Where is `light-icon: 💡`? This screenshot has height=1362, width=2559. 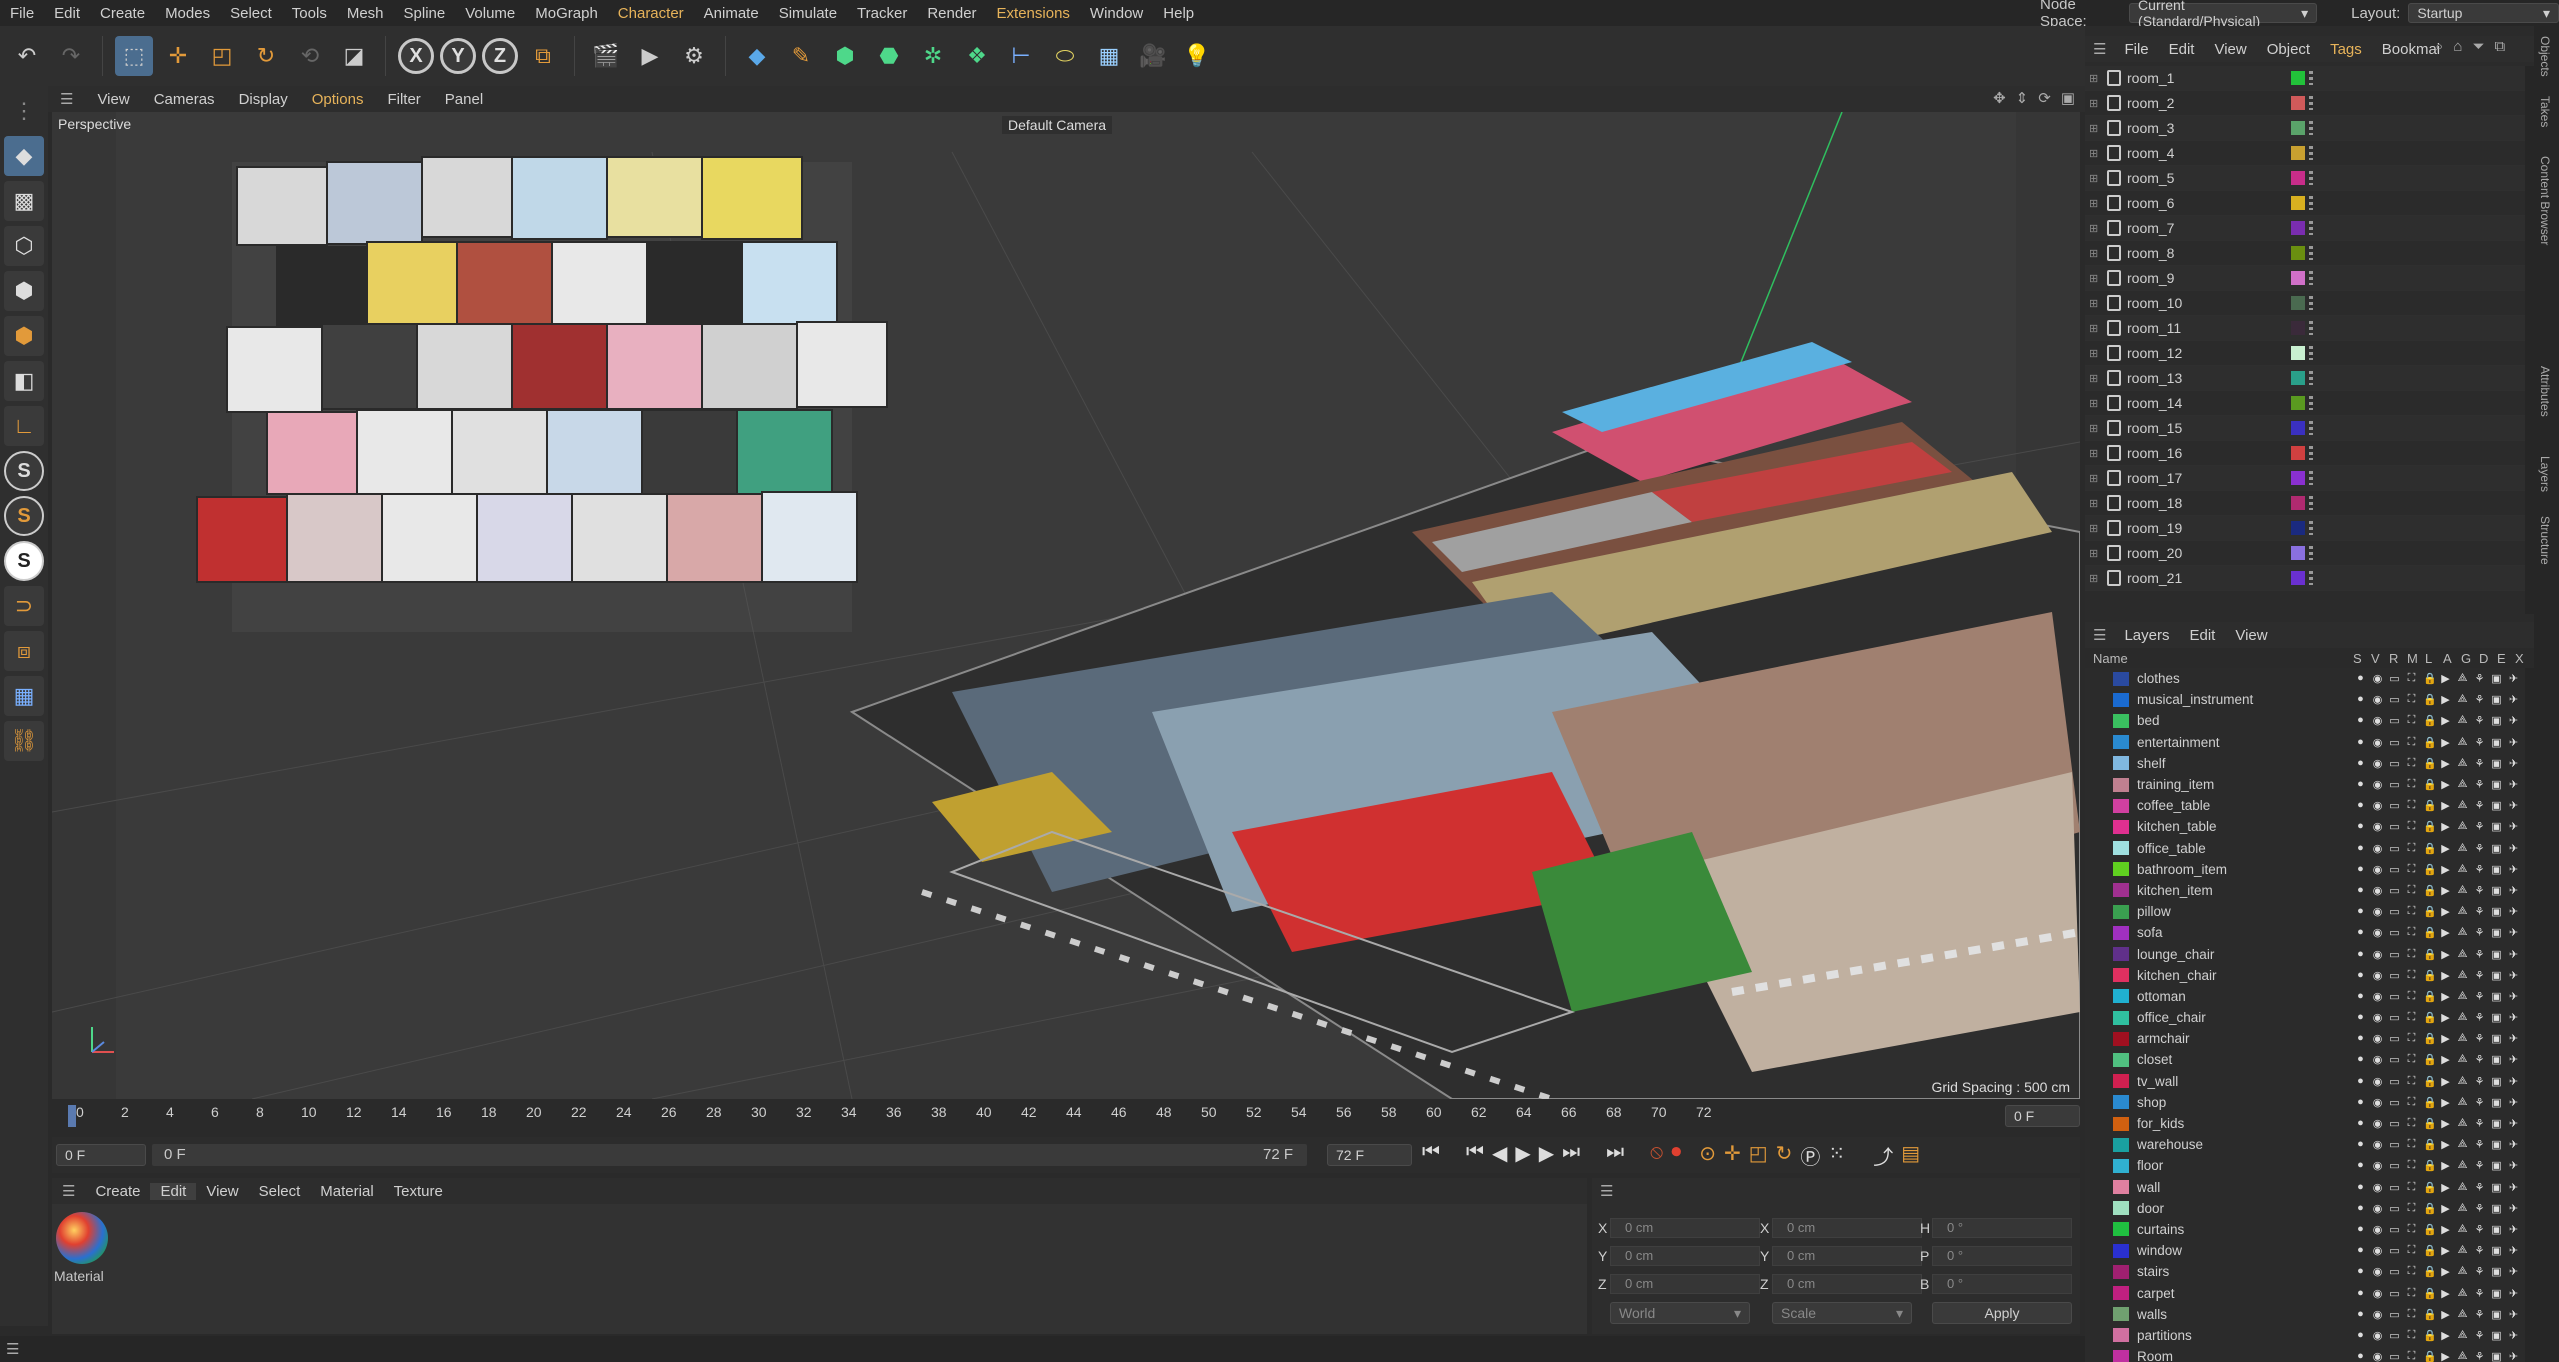
light-icon: 💡 is located at coordinates (1197, 56).